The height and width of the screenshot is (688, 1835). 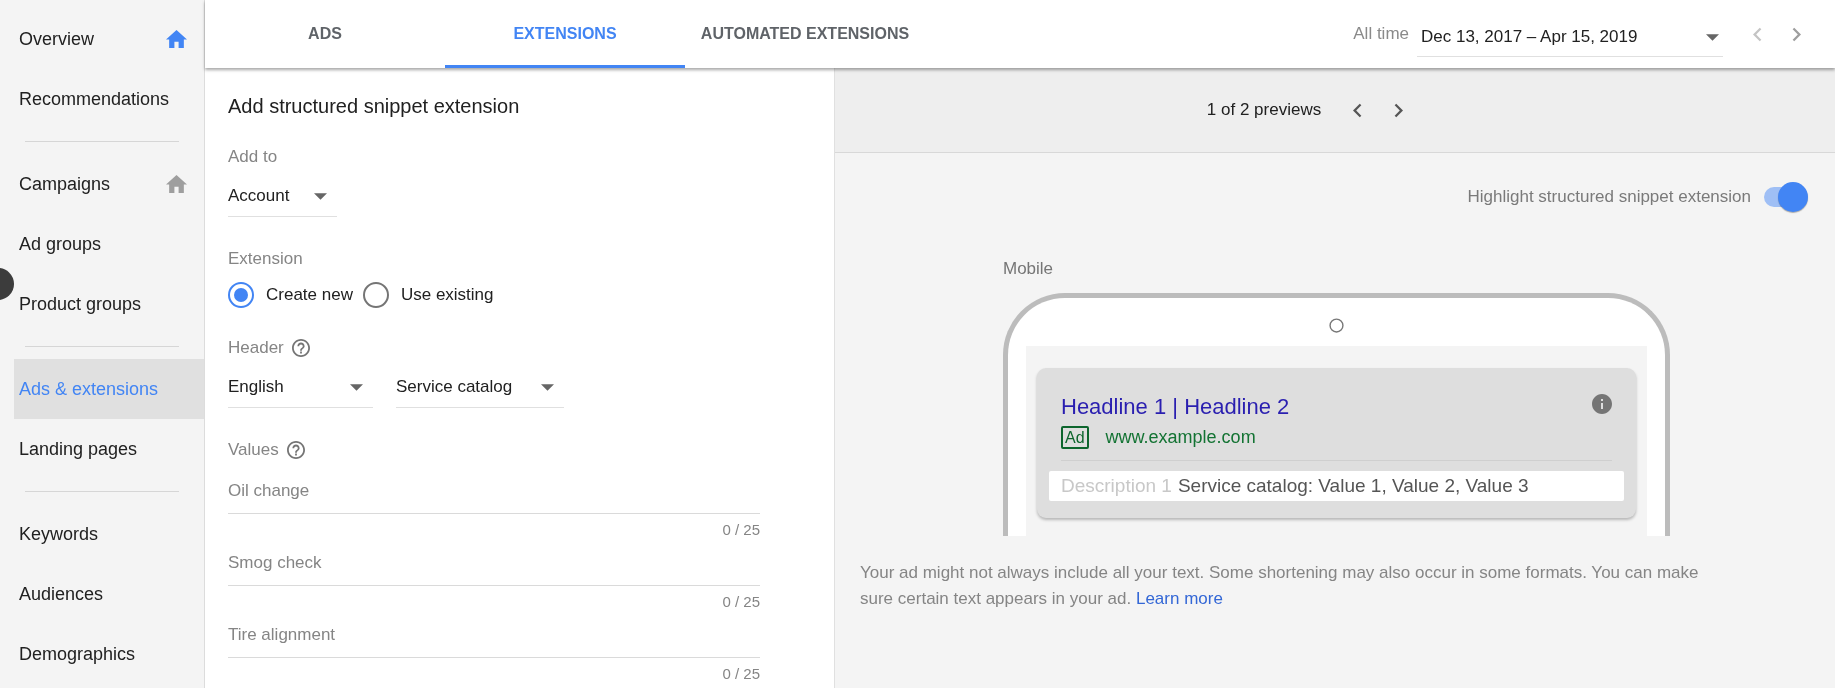 I want to click on toggle-switch, so click(x=1786, y=197).